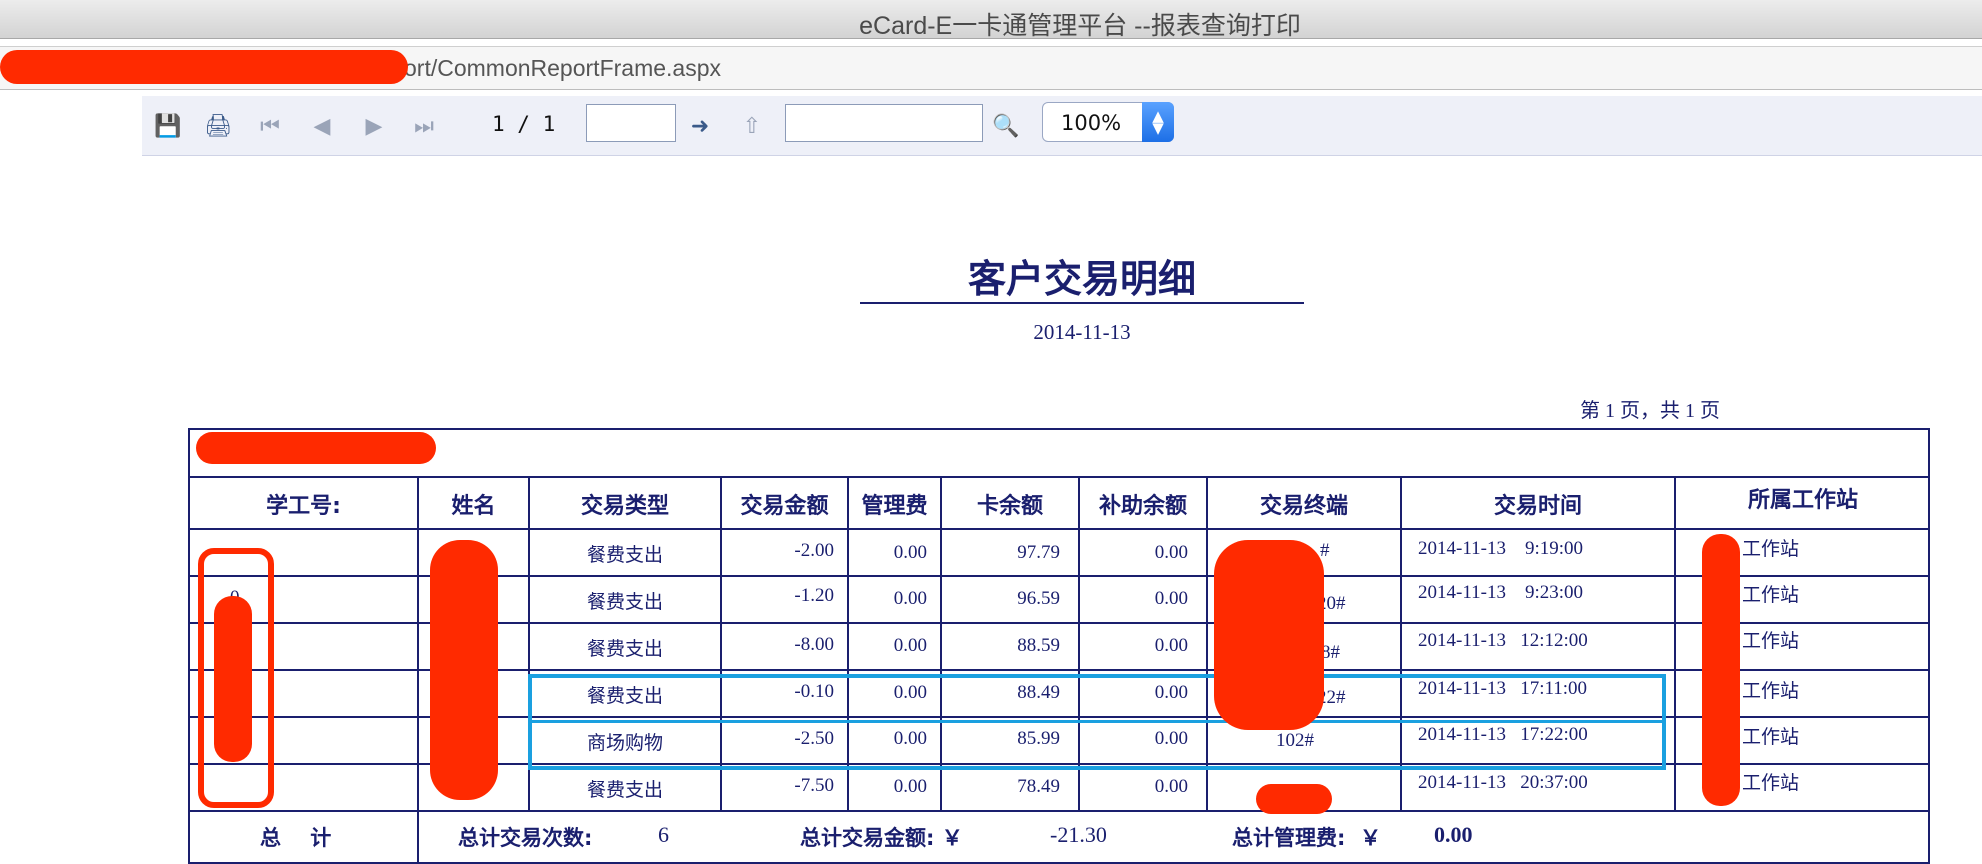  Describe the element at coordinates (322, 126) in the screenshot. I see `prev-page-icon: ◀` at that location.